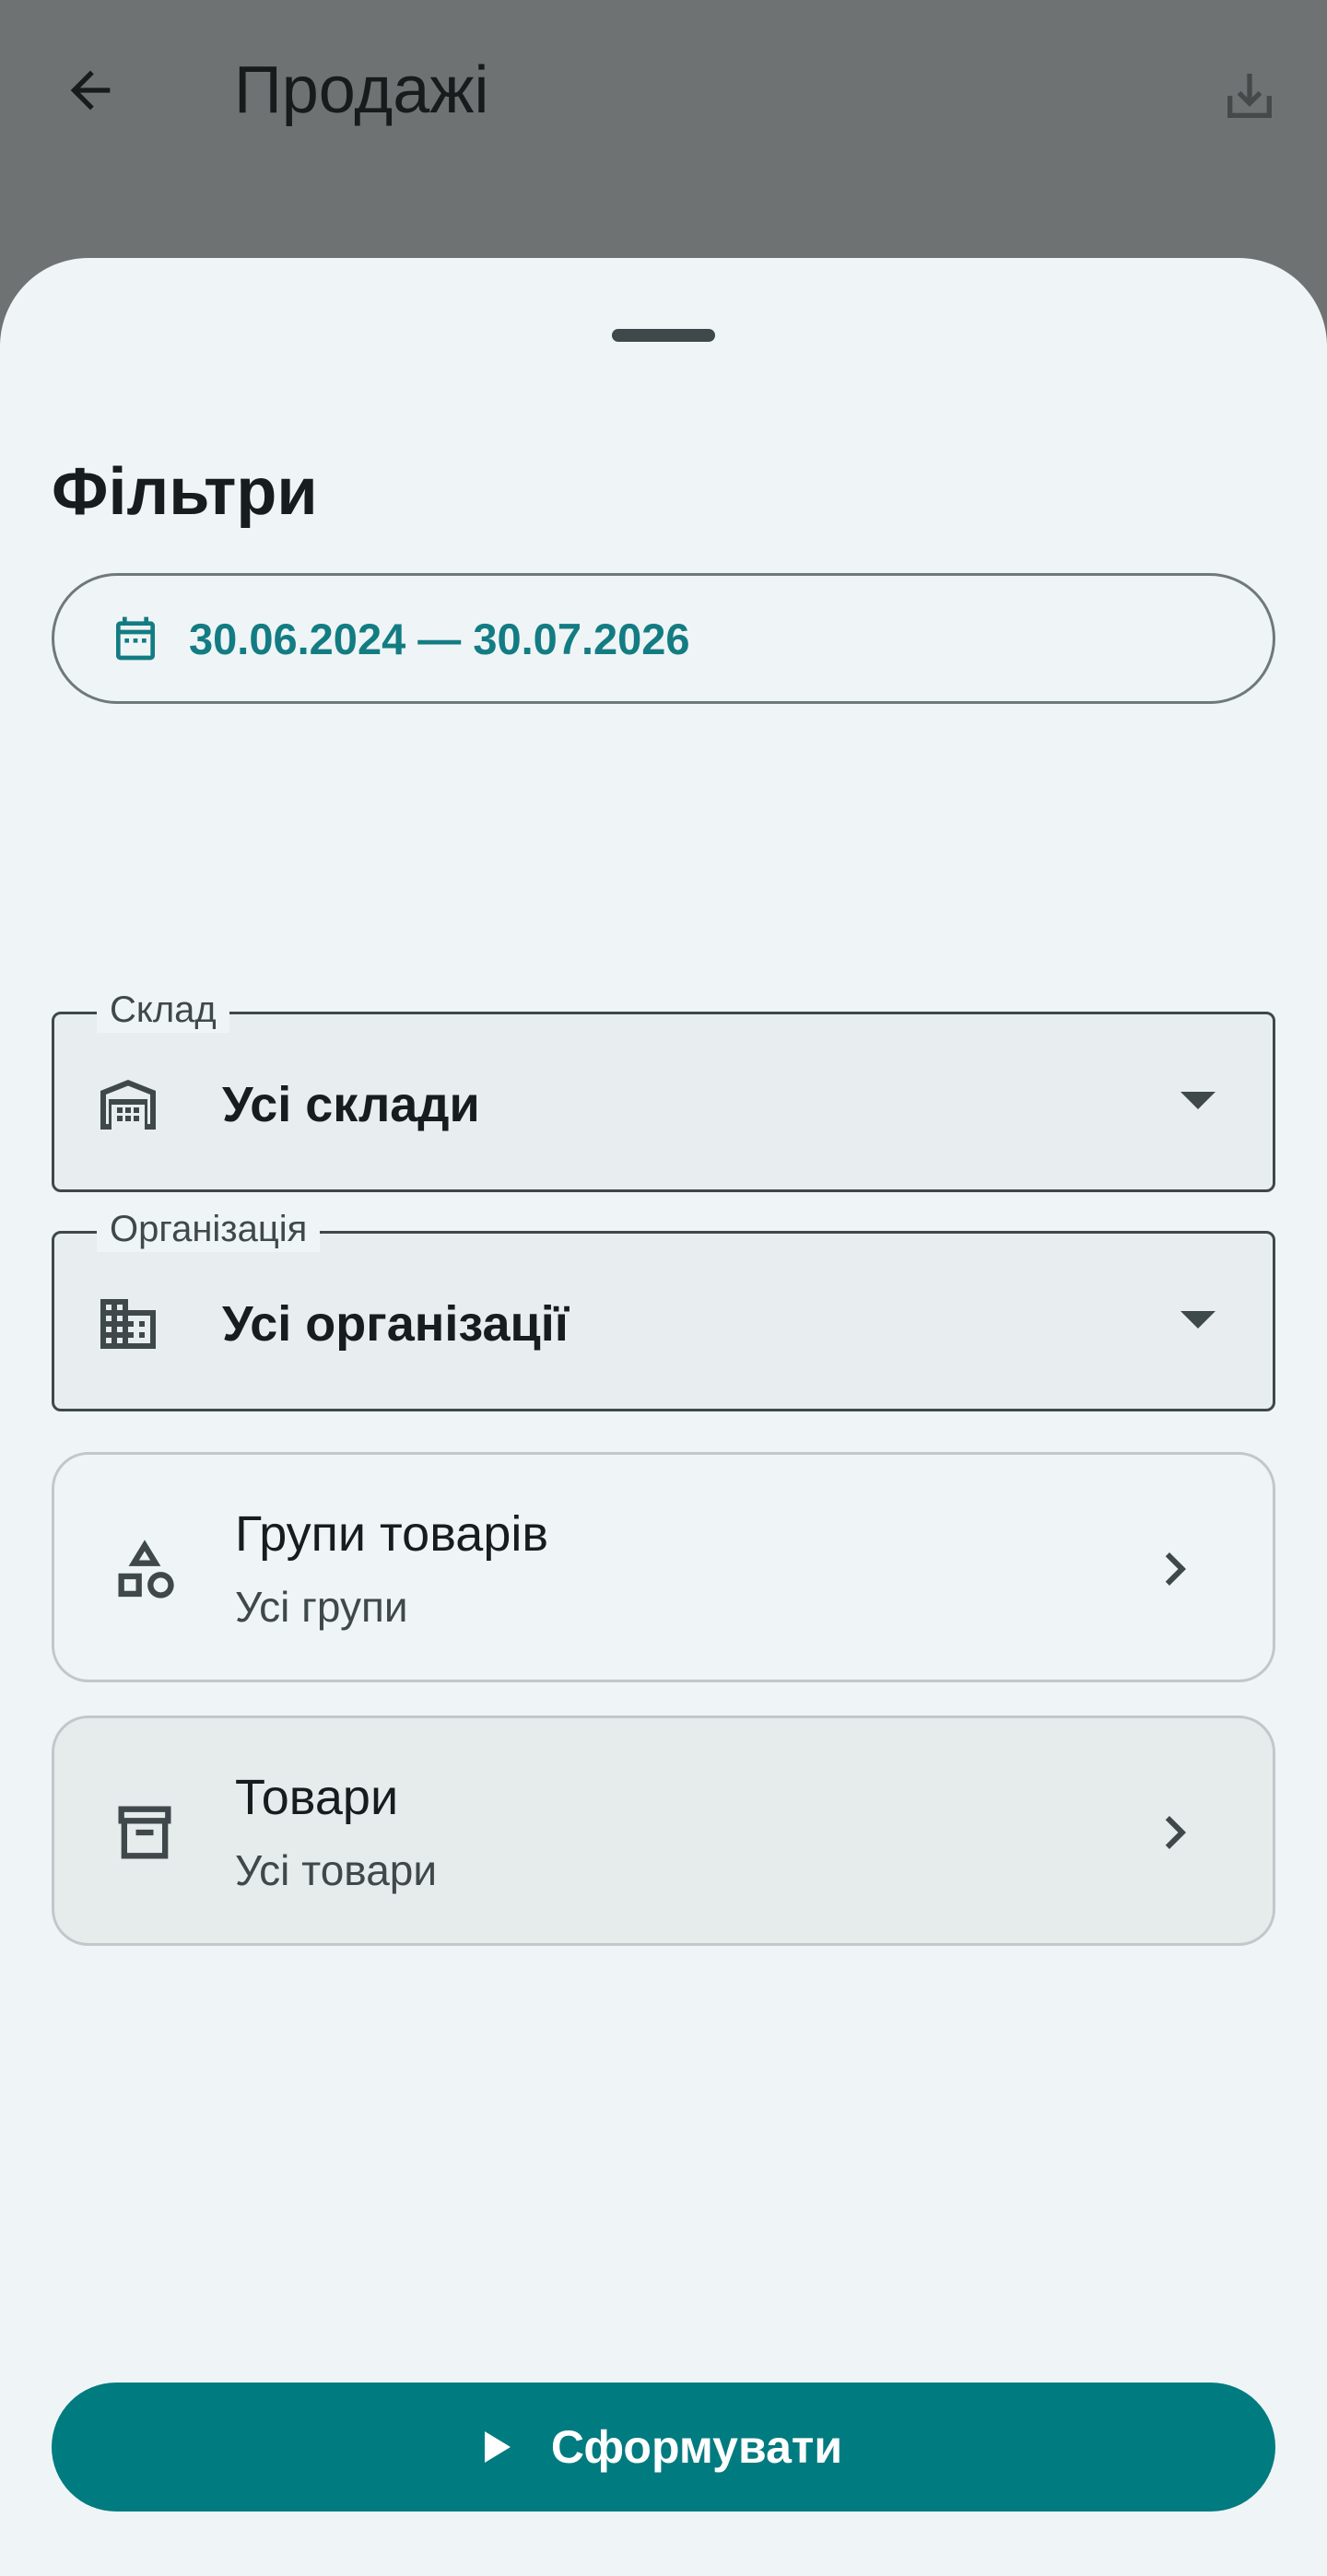 This screenshot has height=2576, width=1327. Describe the element at coordinates (696, 2447) in the screenshot. I see `generate-button-label: Сформувати` at that location.